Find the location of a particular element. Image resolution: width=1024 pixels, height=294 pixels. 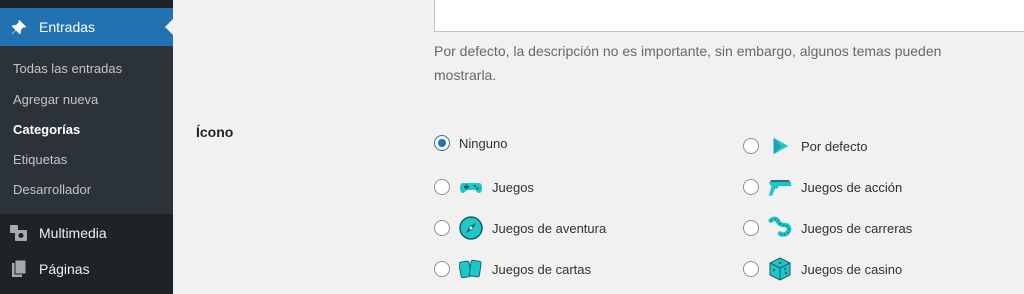

dice-icon is located at coordinates (780, 269).